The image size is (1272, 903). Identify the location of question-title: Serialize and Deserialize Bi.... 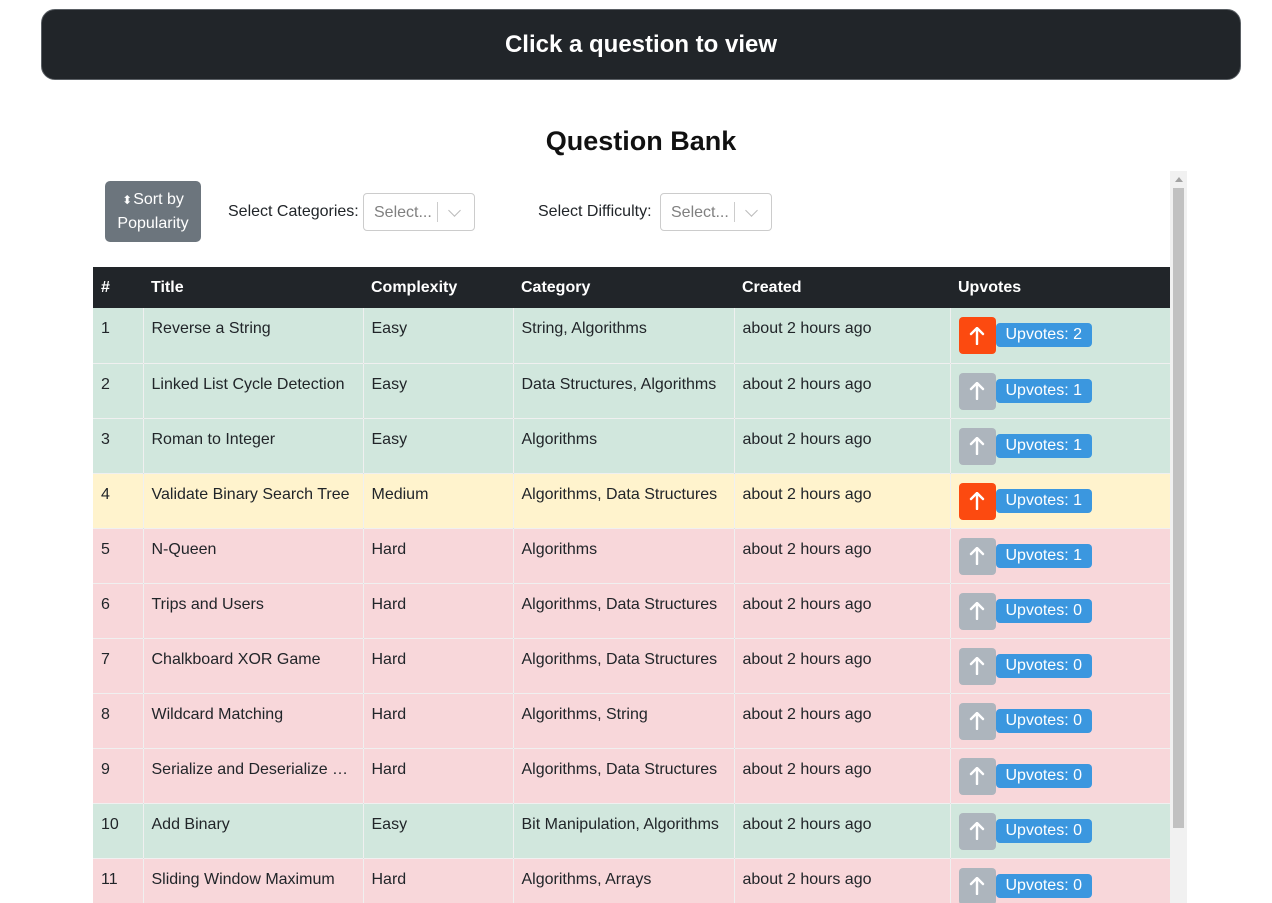
(253, 776).